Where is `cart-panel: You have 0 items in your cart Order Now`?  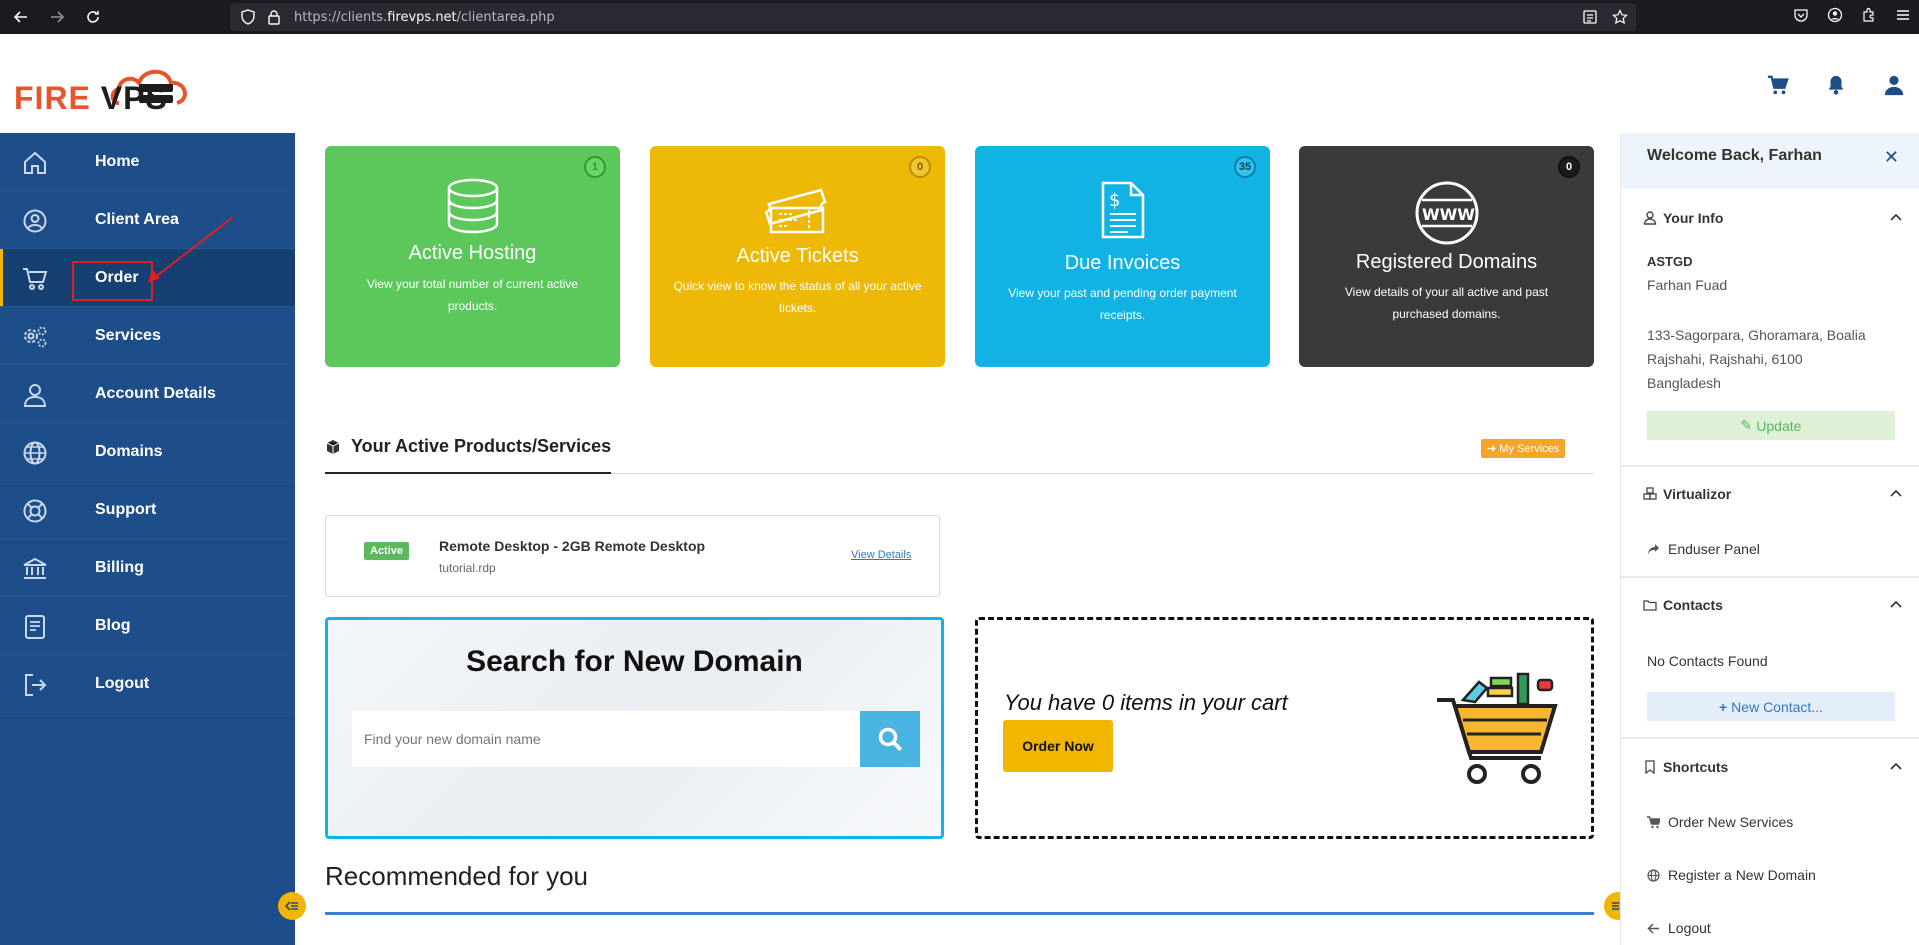
cart-panel: You have 0 items in your cart Order Now is located at coordinates (1284, 728).